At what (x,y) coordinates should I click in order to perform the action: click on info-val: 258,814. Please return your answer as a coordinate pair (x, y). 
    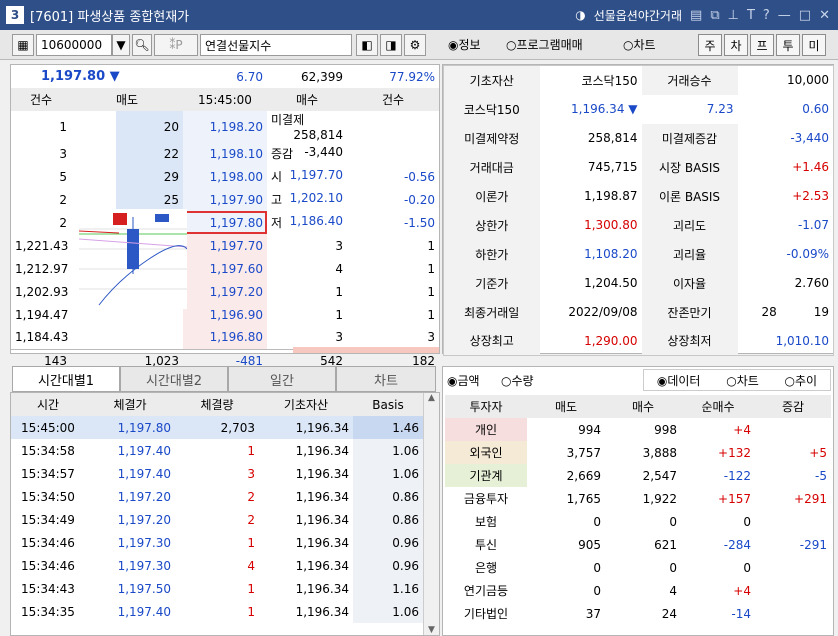
    Looking at the image, I should click on (612, 138).